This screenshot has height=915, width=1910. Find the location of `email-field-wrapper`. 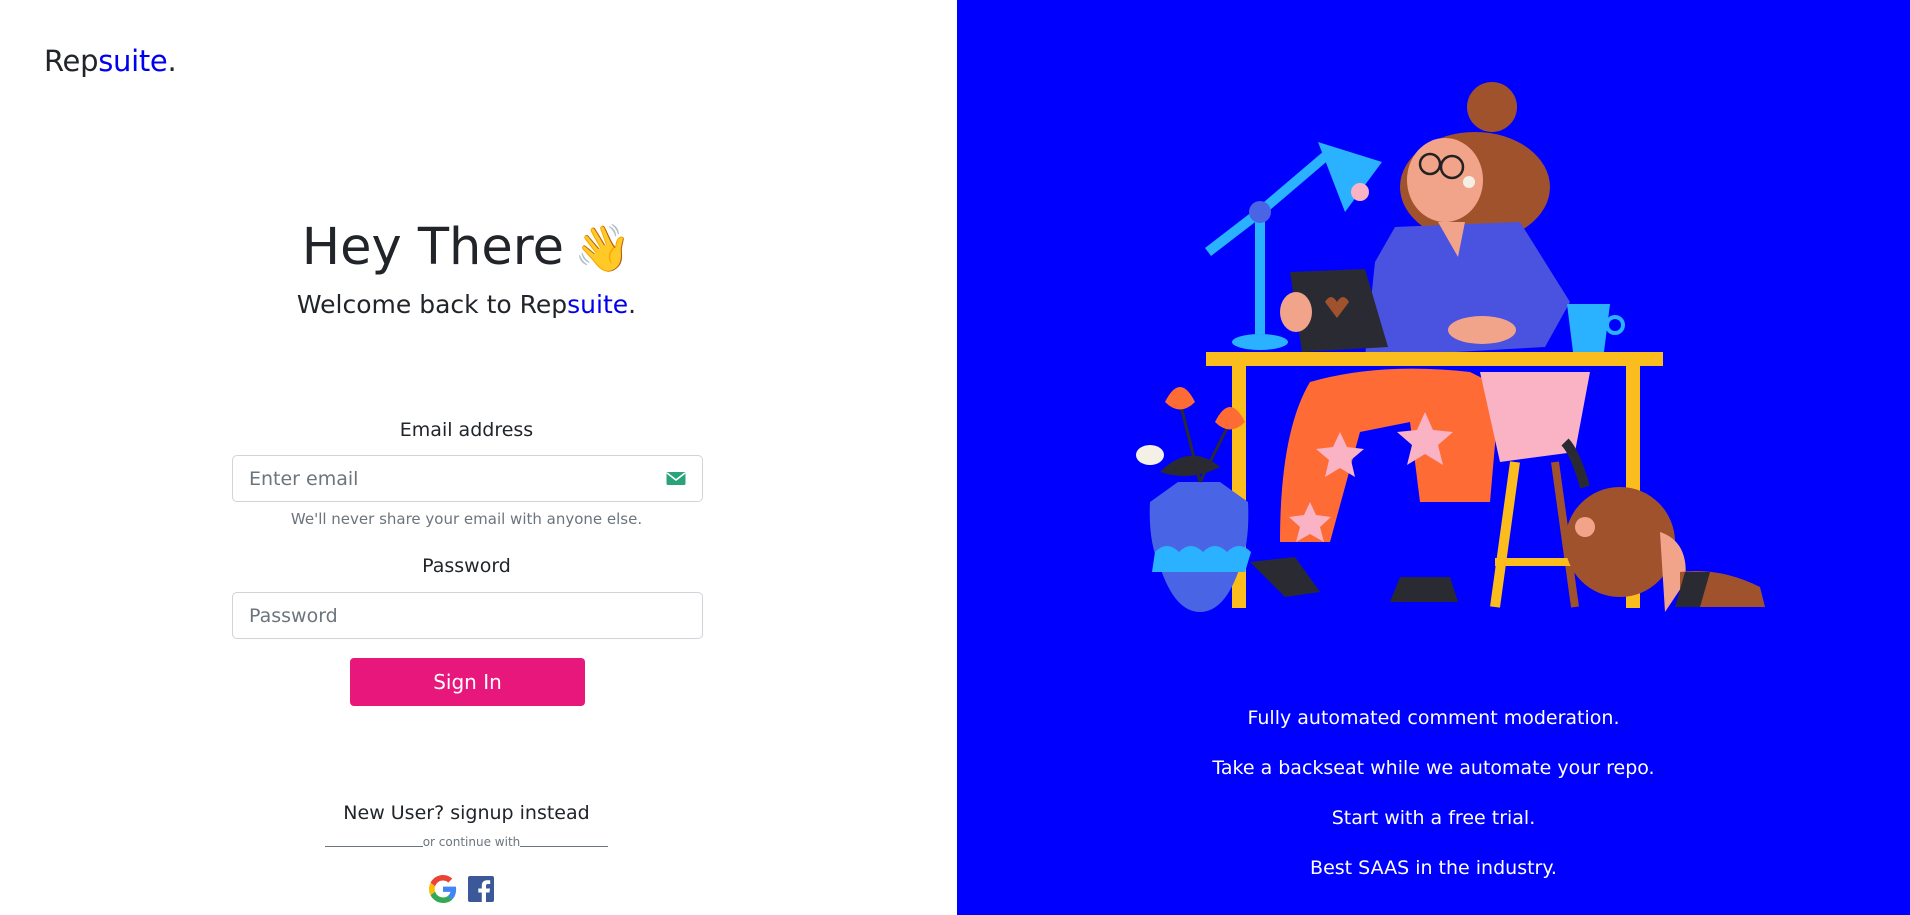

email-field-wrapper is located at coordinates (467, 478).